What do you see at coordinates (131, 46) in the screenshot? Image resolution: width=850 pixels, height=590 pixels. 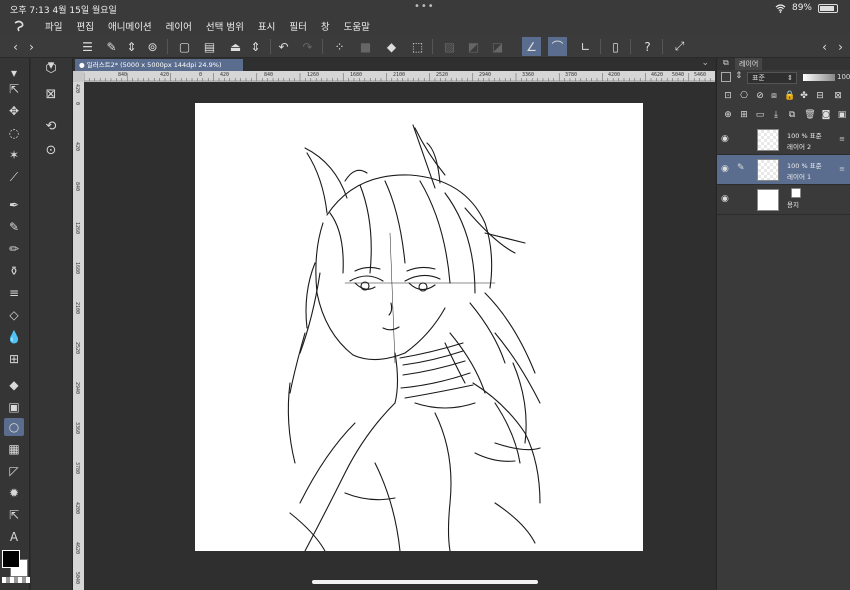 I see `stepper-icon: ⇕` at bounding box center [131, 46].